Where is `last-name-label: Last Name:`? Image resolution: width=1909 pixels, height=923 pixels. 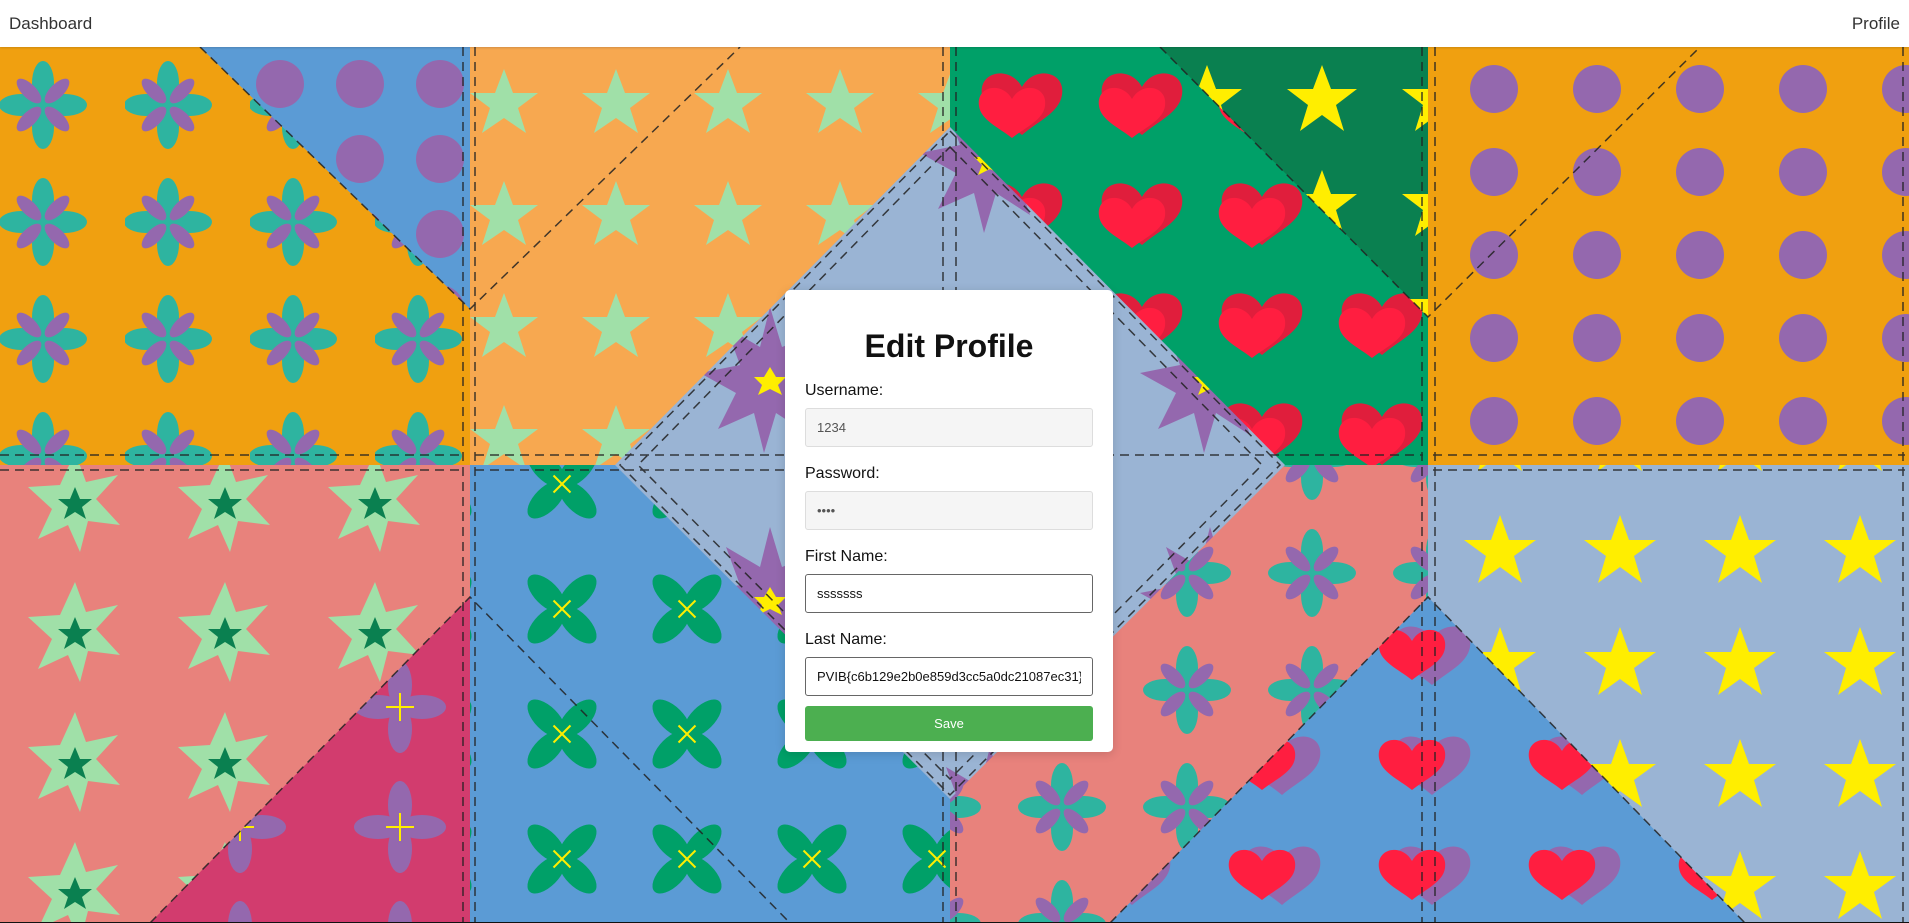 last-name-label: Last Name: is located at coordinates (846, 639).